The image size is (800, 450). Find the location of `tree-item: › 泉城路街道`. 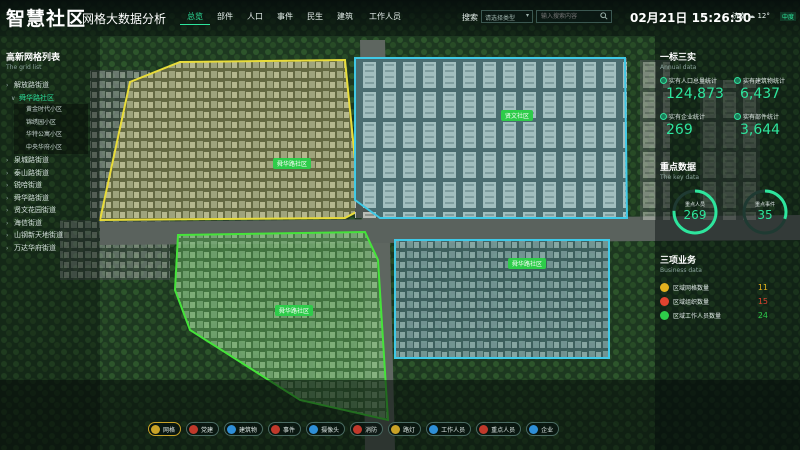

tree-item: › 泉城路街道 is located at coordinates (49, 160).